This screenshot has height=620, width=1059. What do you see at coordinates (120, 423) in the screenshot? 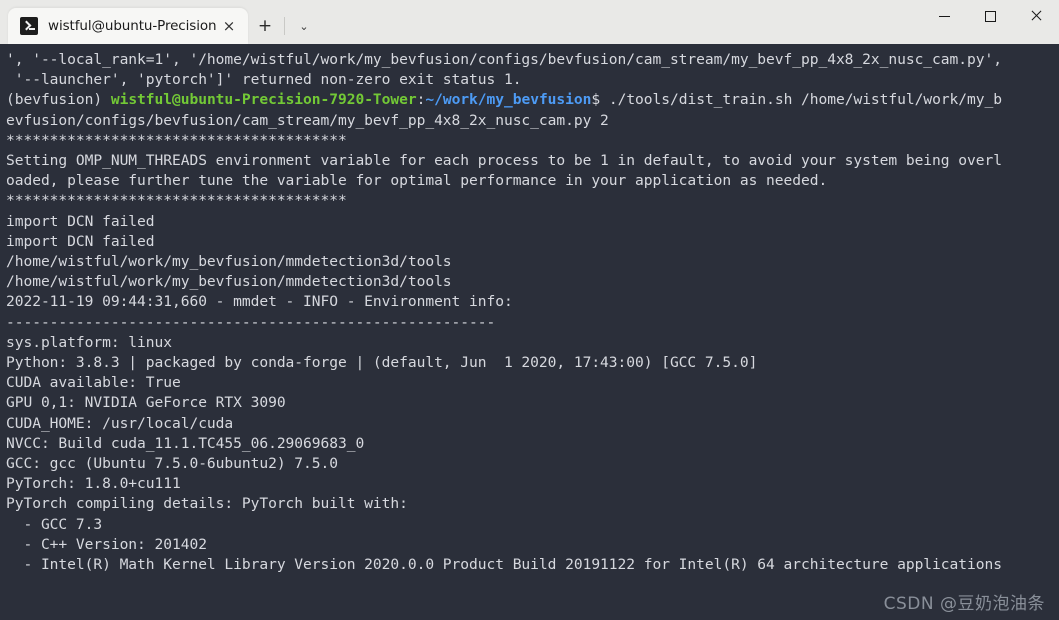
I see `terminal-line: CUDA_HOME: /usr/local/cuda` at bounding box center [120, 423].